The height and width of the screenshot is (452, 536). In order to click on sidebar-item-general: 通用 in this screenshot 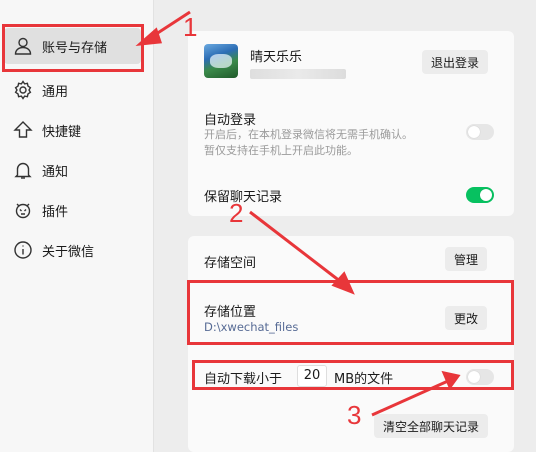, I will do `click(72, 90)`.